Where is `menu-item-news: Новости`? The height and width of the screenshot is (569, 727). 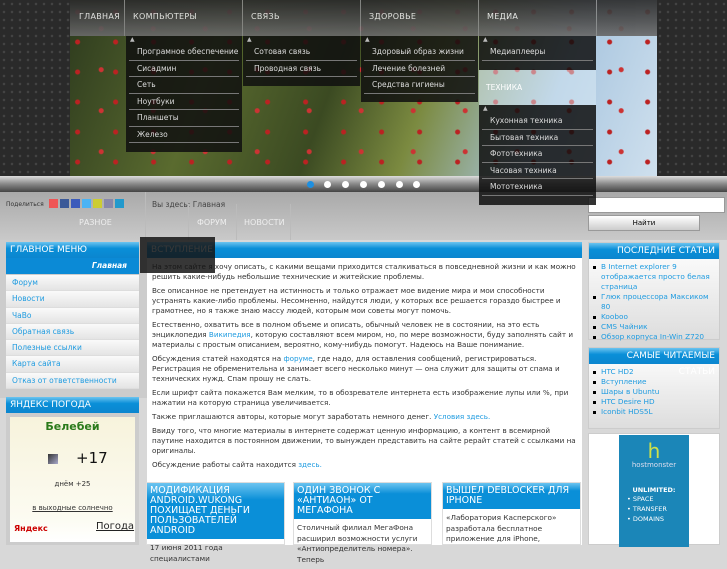 menu-item-news: Новости is located at coordinates (72, 299).